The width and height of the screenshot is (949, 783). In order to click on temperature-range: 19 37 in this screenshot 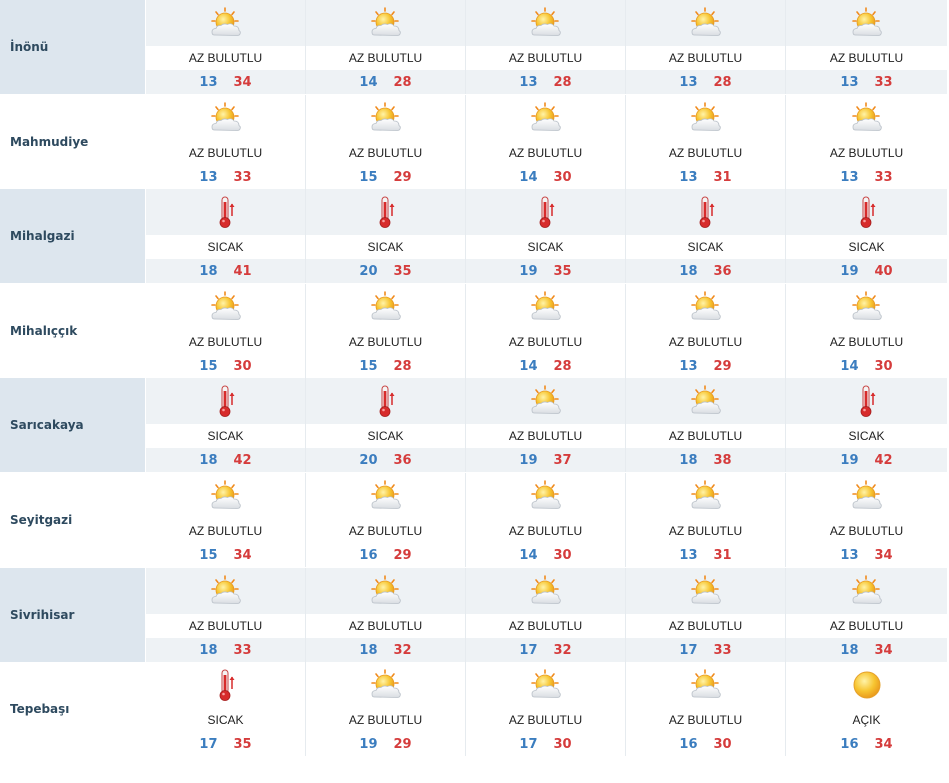, I will do `click(545, 460)`.